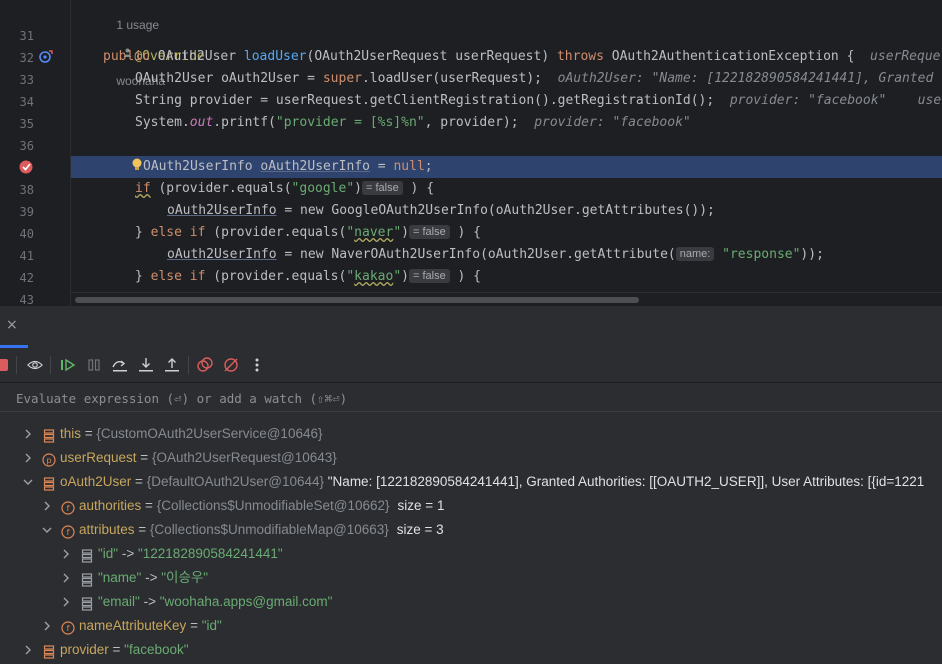 This screenshot has height=664, width=942. I want to click on code-text: OAuth2AuthenticationException {, so click(737, 56).